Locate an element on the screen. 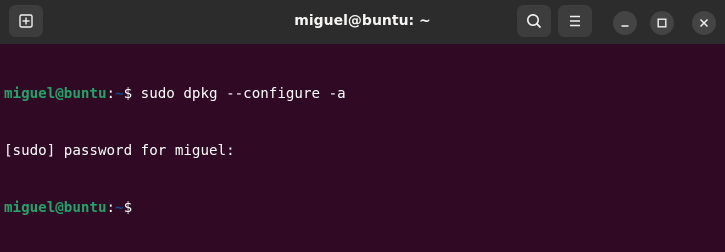 This screenshot has width=725, height=252. maximize-button is located at coordinates (662, 23).